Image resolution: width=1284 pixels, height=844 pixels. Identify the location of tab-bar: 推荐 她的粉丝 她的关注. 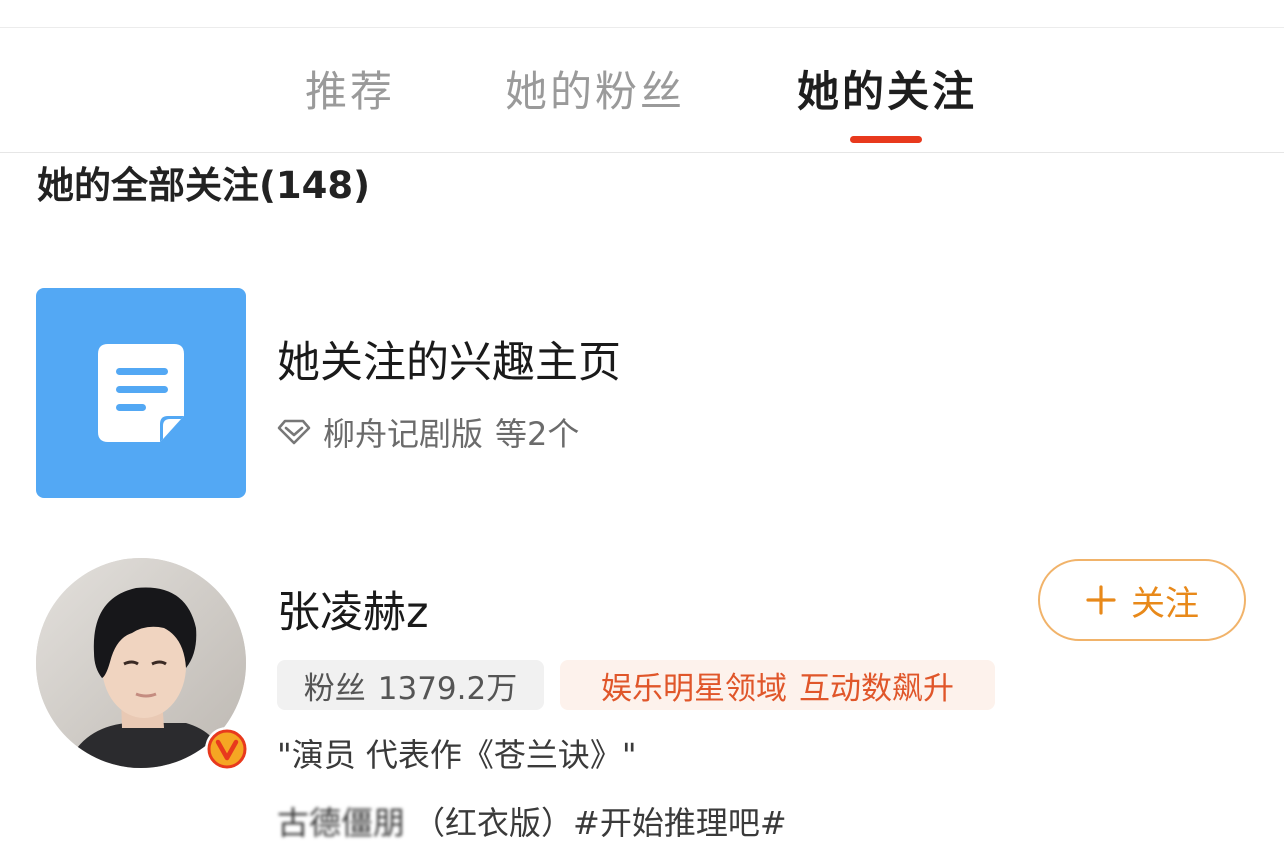
(642, 90).